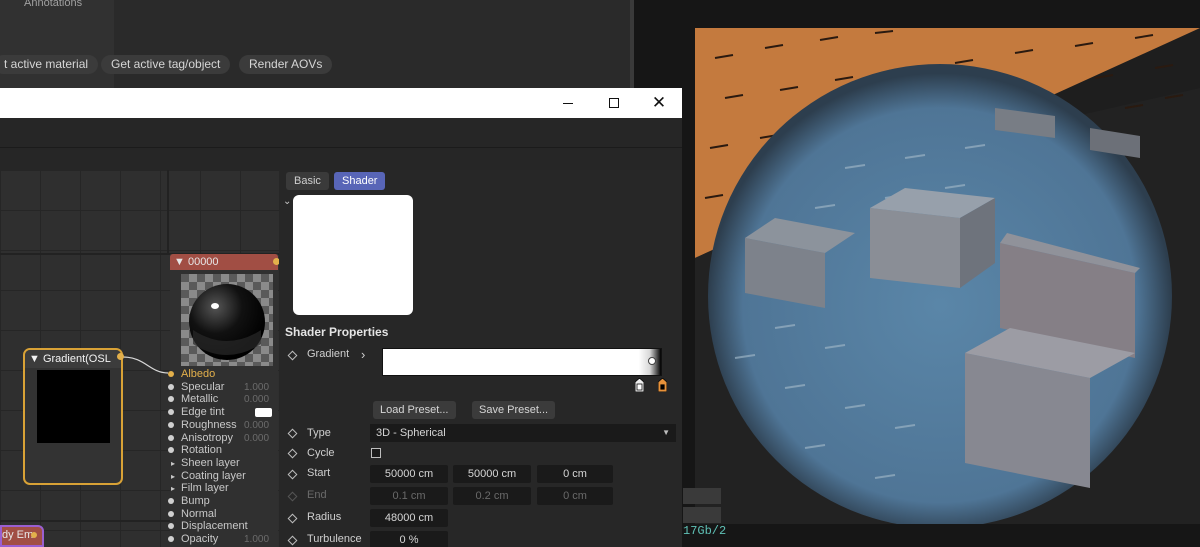  What do you see at coordinates (198, 374) in the screenshot?
I see `material-input-label: Albedo` at bounding box center [198, 374].